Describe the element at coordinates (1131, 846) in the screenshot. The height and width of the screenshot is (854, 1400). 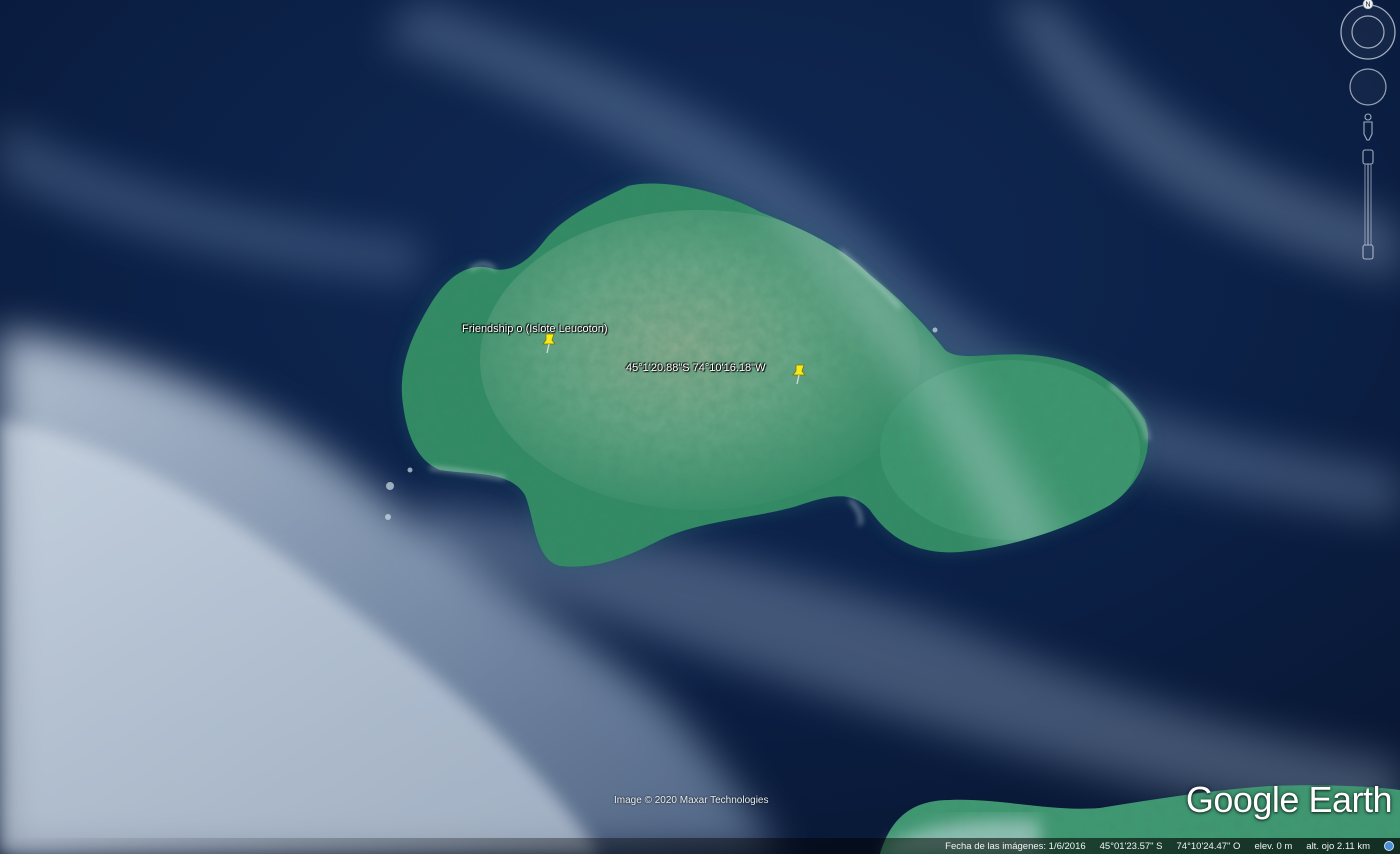
I see `cursor-latitude: 45°01'23.57" S` at that location.